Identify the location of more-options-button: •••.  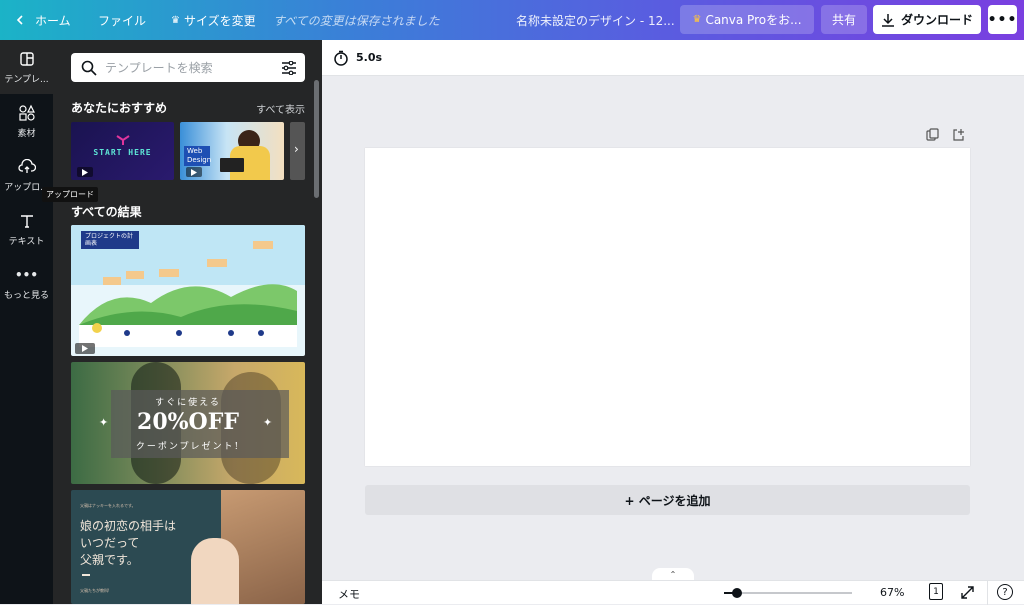
(1002, 19).